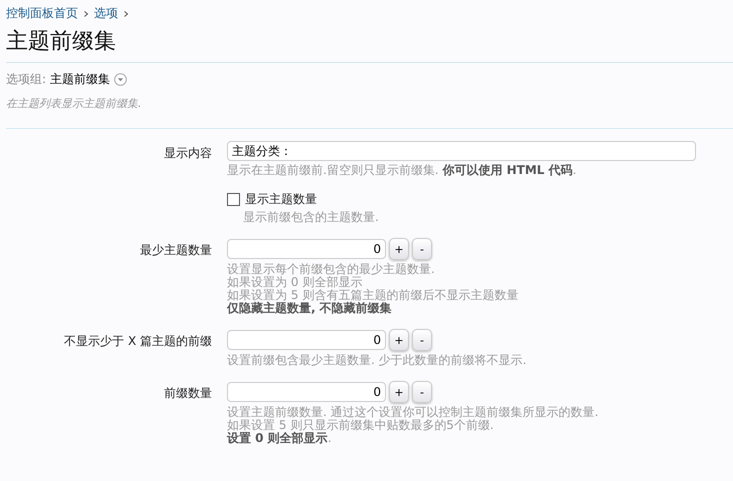 The height and width of the screenshot is (481, 733). Describe the element at coordinates (461, 151) in the screenshot. I see `text-field: 主题分类：` at that location.